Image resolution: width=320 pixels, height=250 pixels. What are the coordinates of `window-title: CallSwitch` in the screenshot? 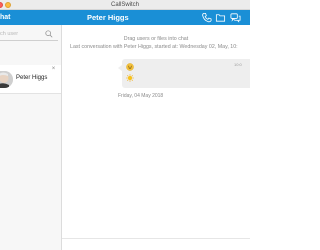 It's located at (124, 5).